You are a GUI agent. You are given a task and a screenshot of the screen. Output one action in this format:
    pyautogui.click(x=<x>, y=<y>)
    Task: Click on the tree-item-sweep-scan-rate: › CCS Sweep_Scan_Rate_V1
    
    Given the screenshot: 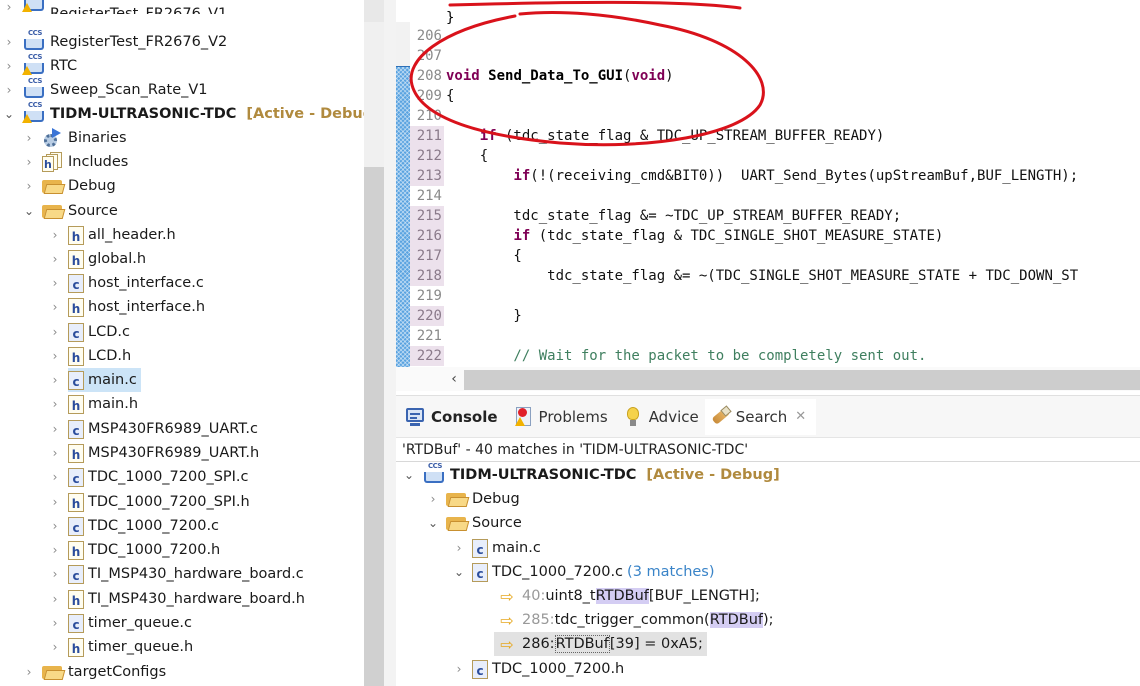 What is the action you would take?
    pyautogui.click(x=105, y=89)
    